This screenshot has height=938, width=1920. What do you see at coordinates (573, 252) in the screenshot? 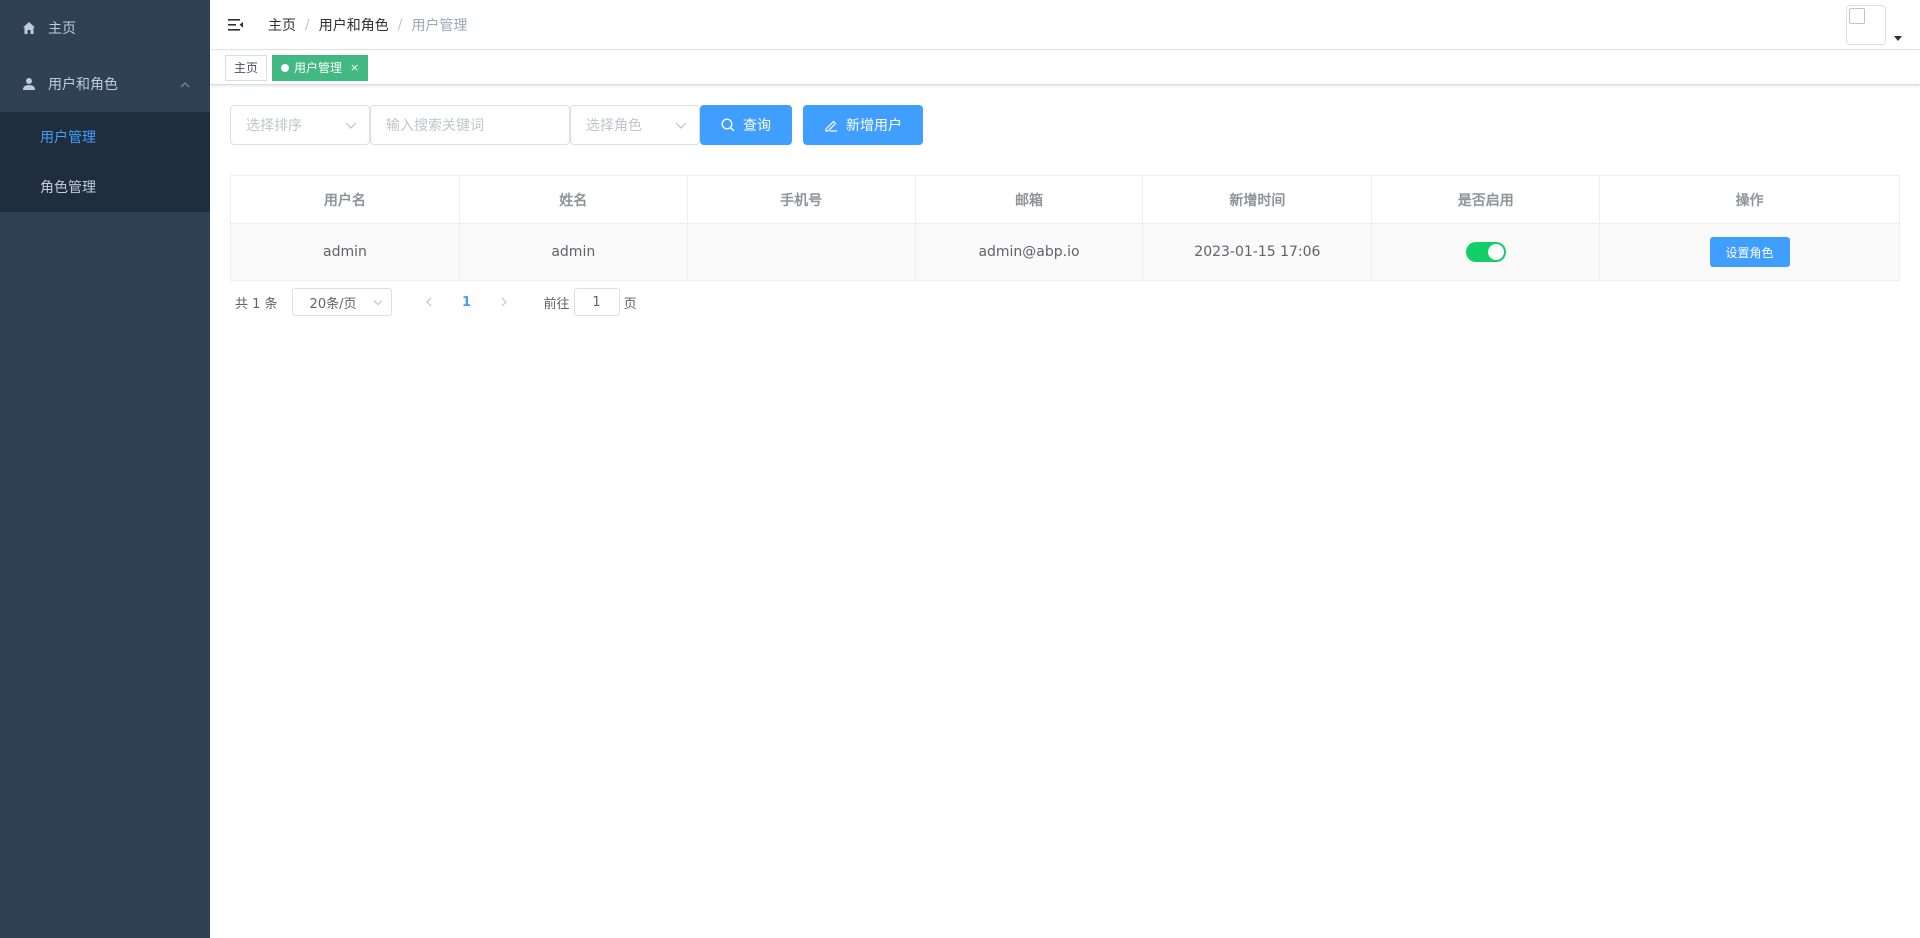
I see `cell-name: admin` at bounding box center [573, 252].